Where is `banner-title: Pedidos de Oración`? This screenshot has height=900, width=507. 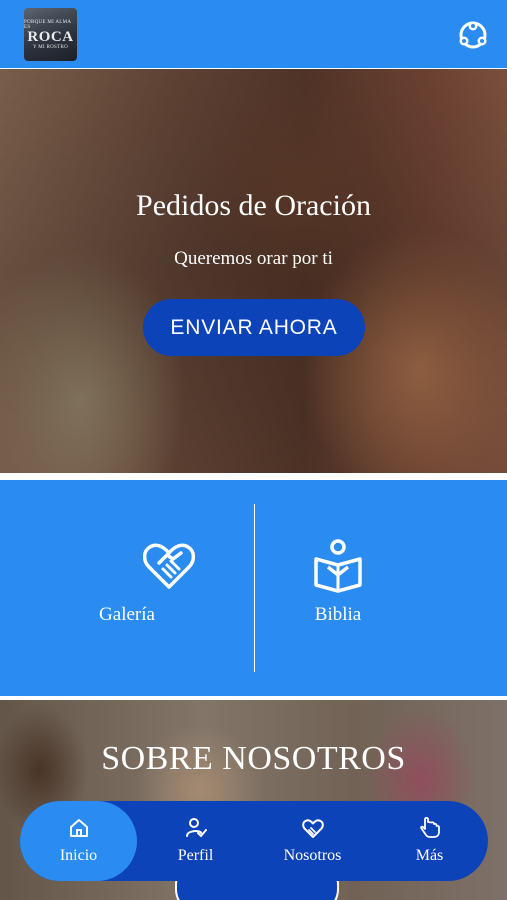 banner-title: Pedidos de Oración is located at coordinates (253, 205).